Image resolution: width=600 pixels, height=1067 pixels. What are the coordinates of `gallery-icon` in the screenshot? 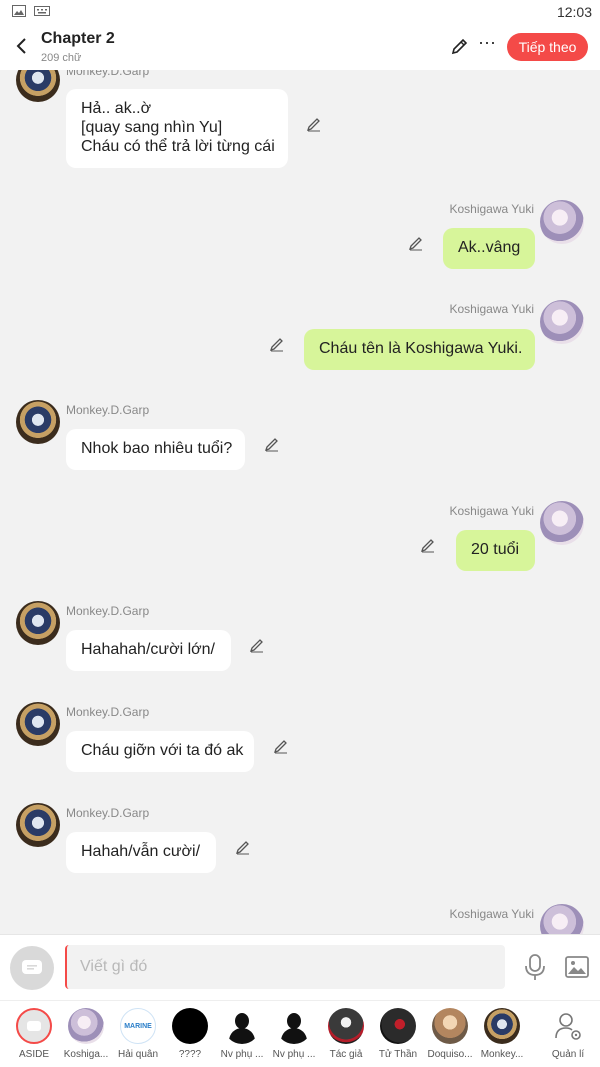 It's located at (19, 11).